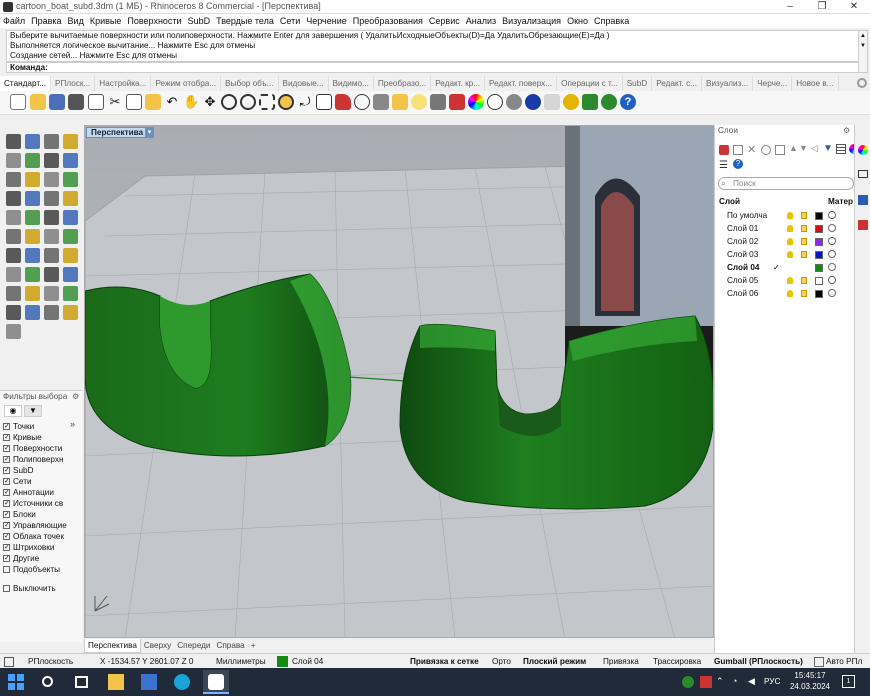 The image size is (870, 696). I want to click on filter-item: ✓ SubD, so click(18, 470).